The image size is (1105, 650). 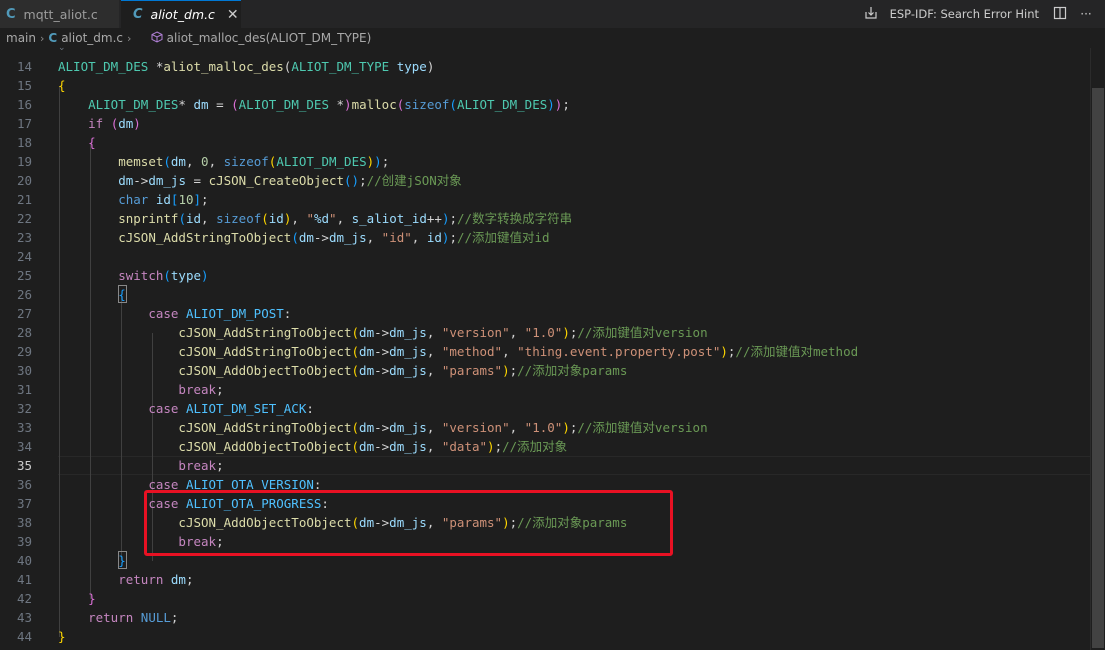 I want to click on more-actions-icon: ···, so click(x=1086, y=14).